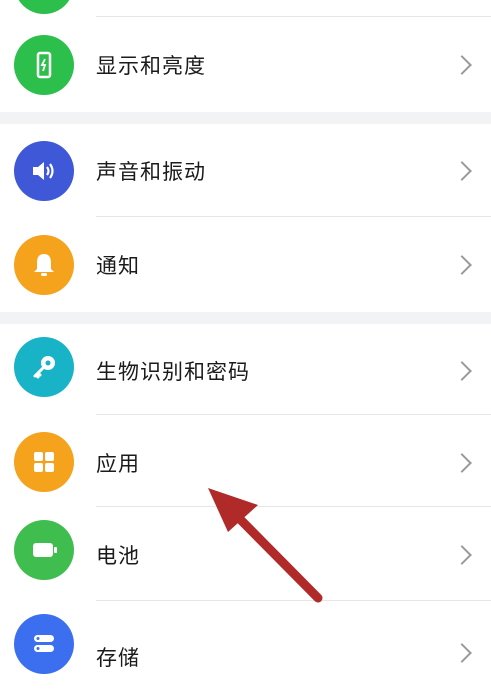 The height and width of the screenshot is (696, 491). What do you see at coordinates (245, 649) in the screenshot?
I see `settings-item-storage: 存储` at bounding box center [245, 649].